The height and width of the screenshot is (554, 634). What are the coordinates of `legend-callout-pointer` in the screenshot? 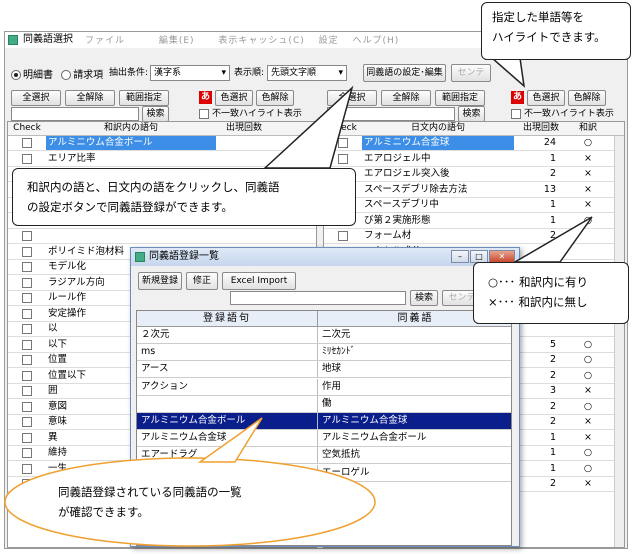 It's located at (552, 239).